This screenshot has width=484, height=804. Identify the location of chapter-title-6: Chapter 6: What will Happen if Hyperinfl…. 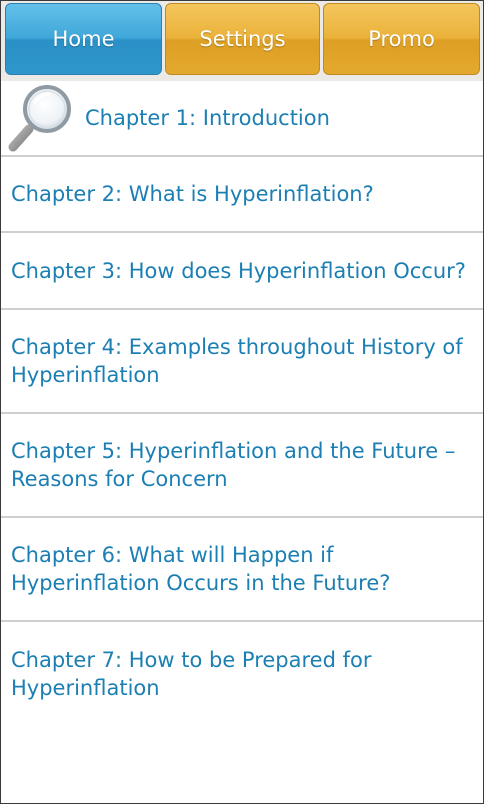
(201, 569).